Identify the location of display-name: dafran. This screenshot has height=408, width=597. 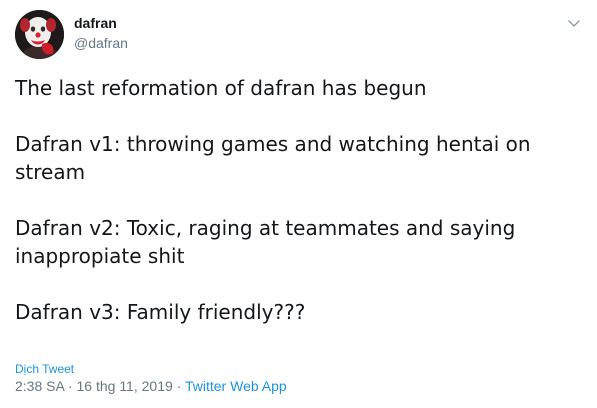
(101, 23).